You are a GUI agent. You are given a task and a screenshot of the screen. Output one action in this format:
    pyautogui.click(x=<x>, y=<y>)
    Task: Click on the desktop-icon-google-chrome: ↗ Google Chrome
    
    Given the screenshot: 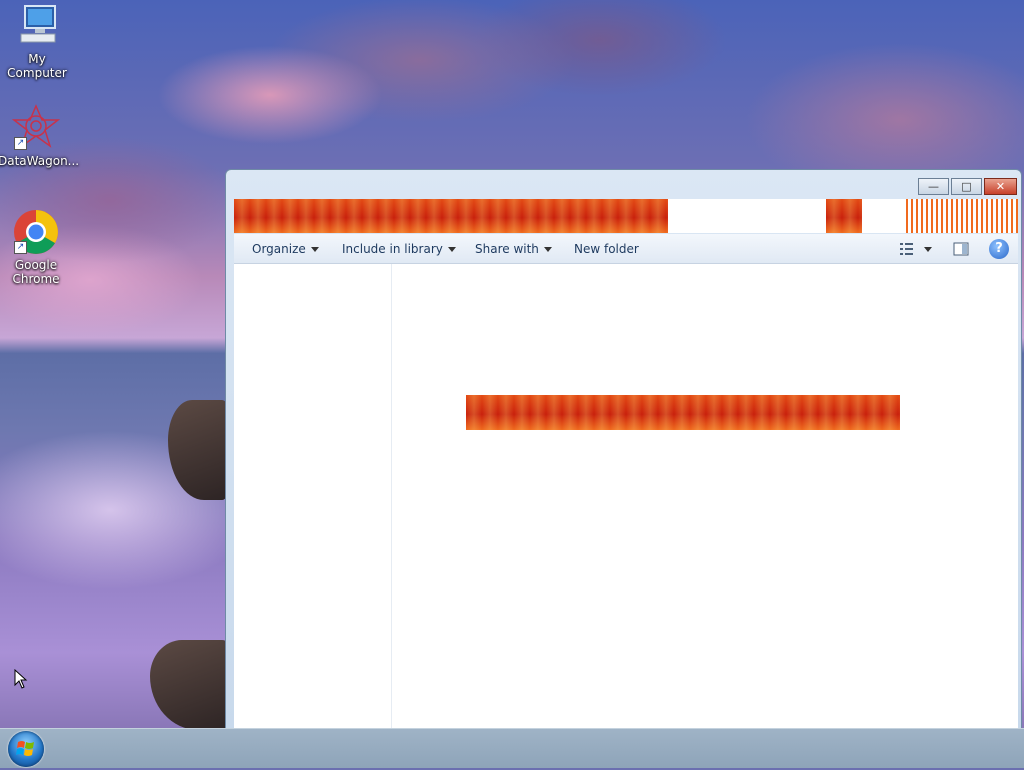 What is the action you would take?
    pyautogui.click(x=37, y=247)
    